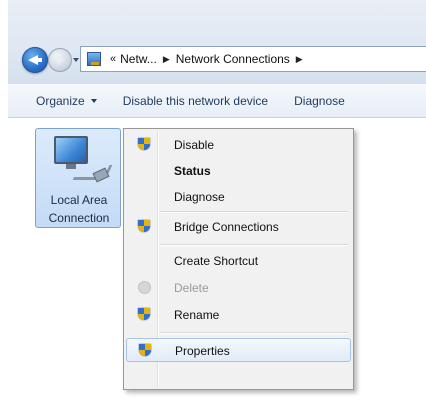  I want to click on disable-device-button: Disable this network device, so click(195, 101).